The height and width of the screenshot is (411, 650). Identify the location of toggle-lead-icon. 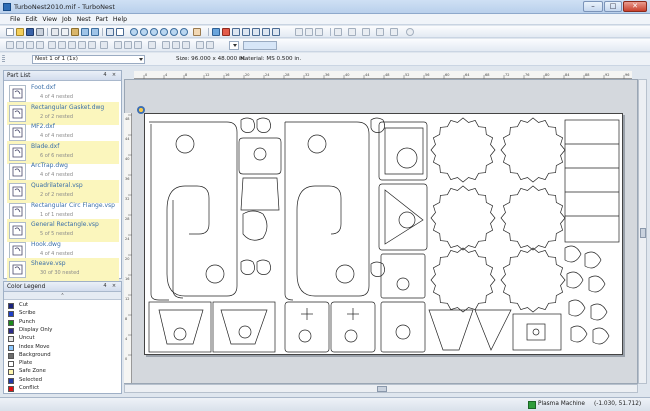
(236, 32).